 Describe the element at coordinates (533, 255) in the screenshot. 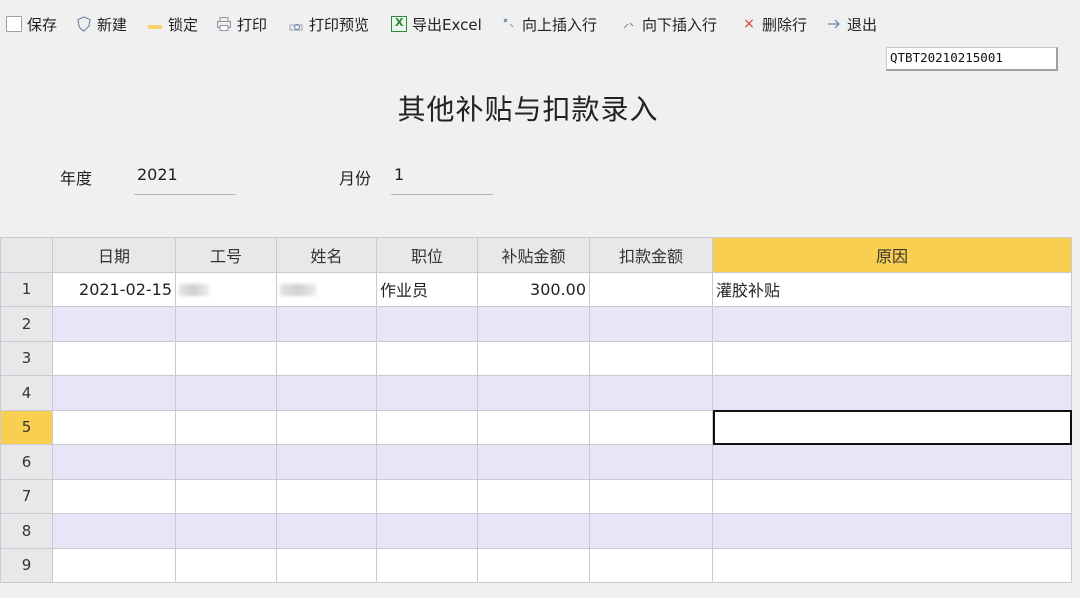

I see `column-header-subsidy: 补贴金额` at that location.